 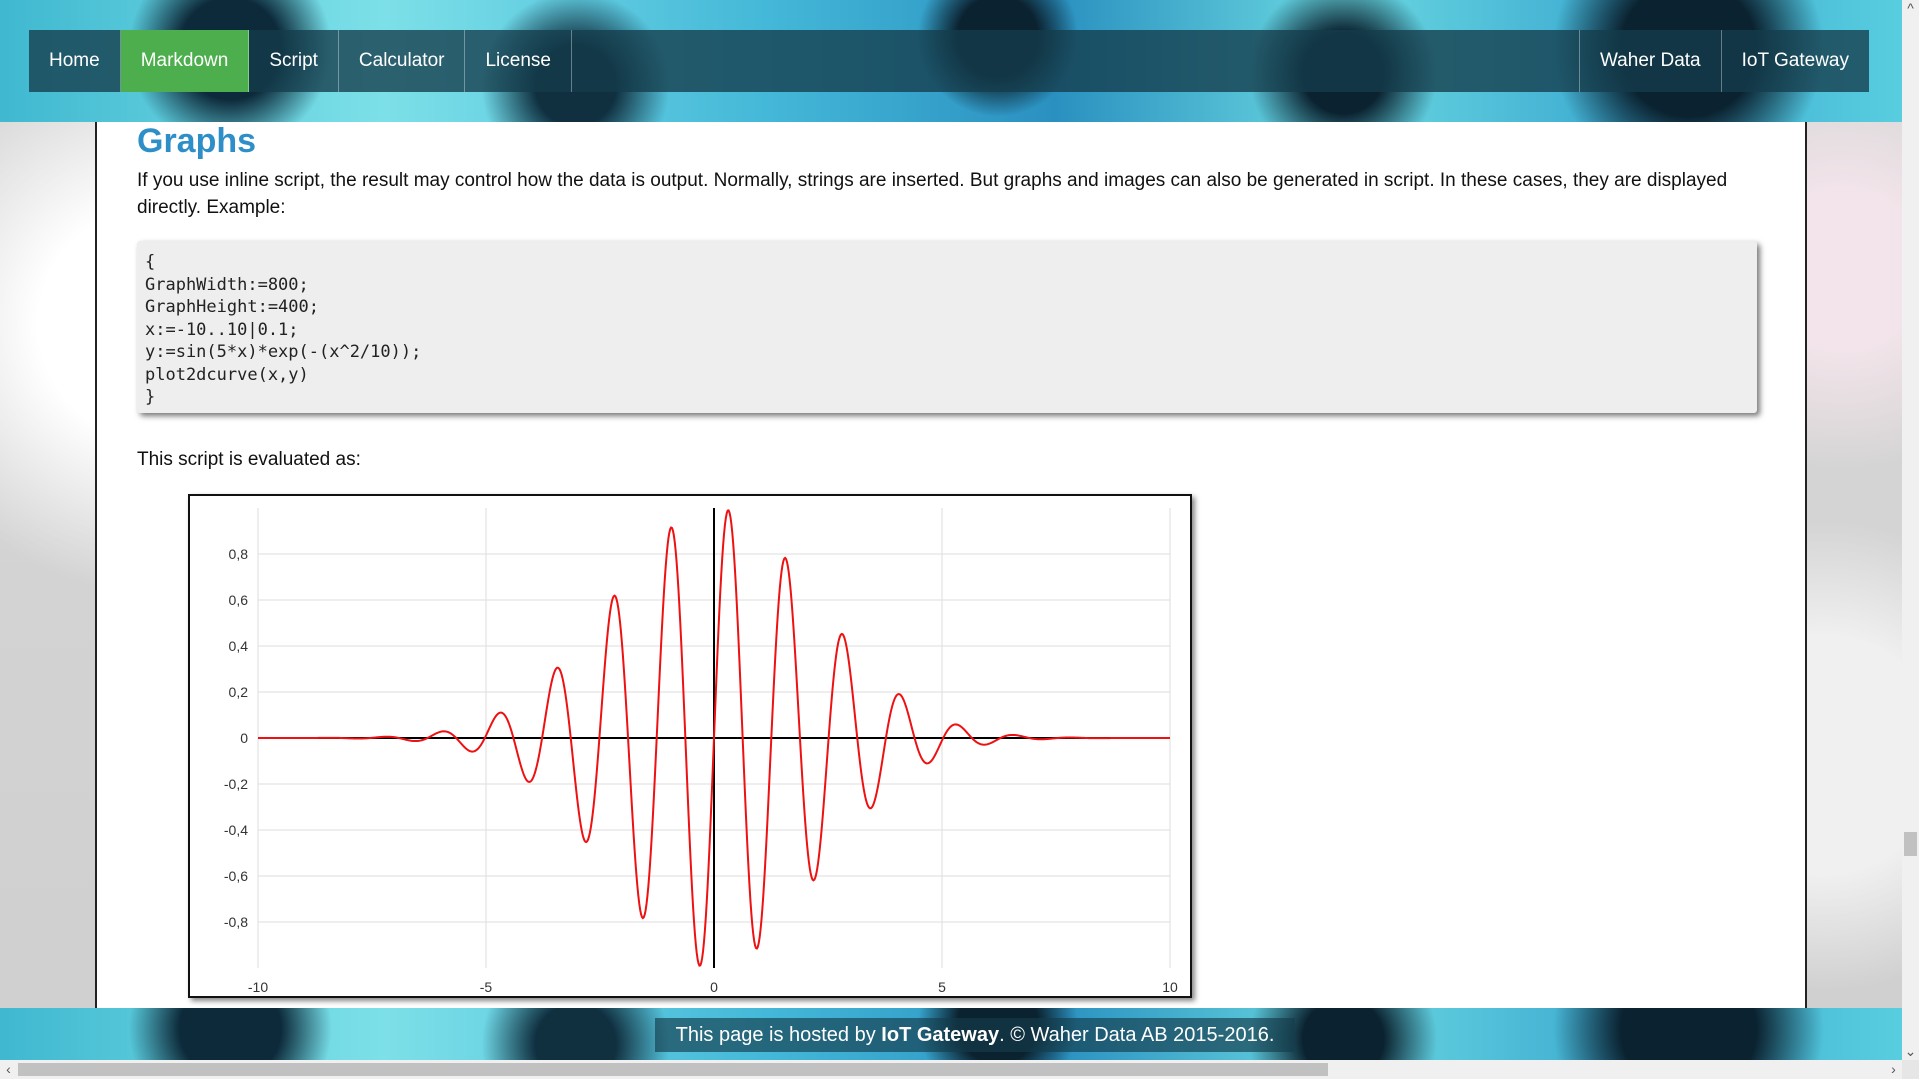 What do you see at coordinates (236, 876) in the screenshot?
I see `y-tick-label: -0,6` at bounding box center [236, 876].